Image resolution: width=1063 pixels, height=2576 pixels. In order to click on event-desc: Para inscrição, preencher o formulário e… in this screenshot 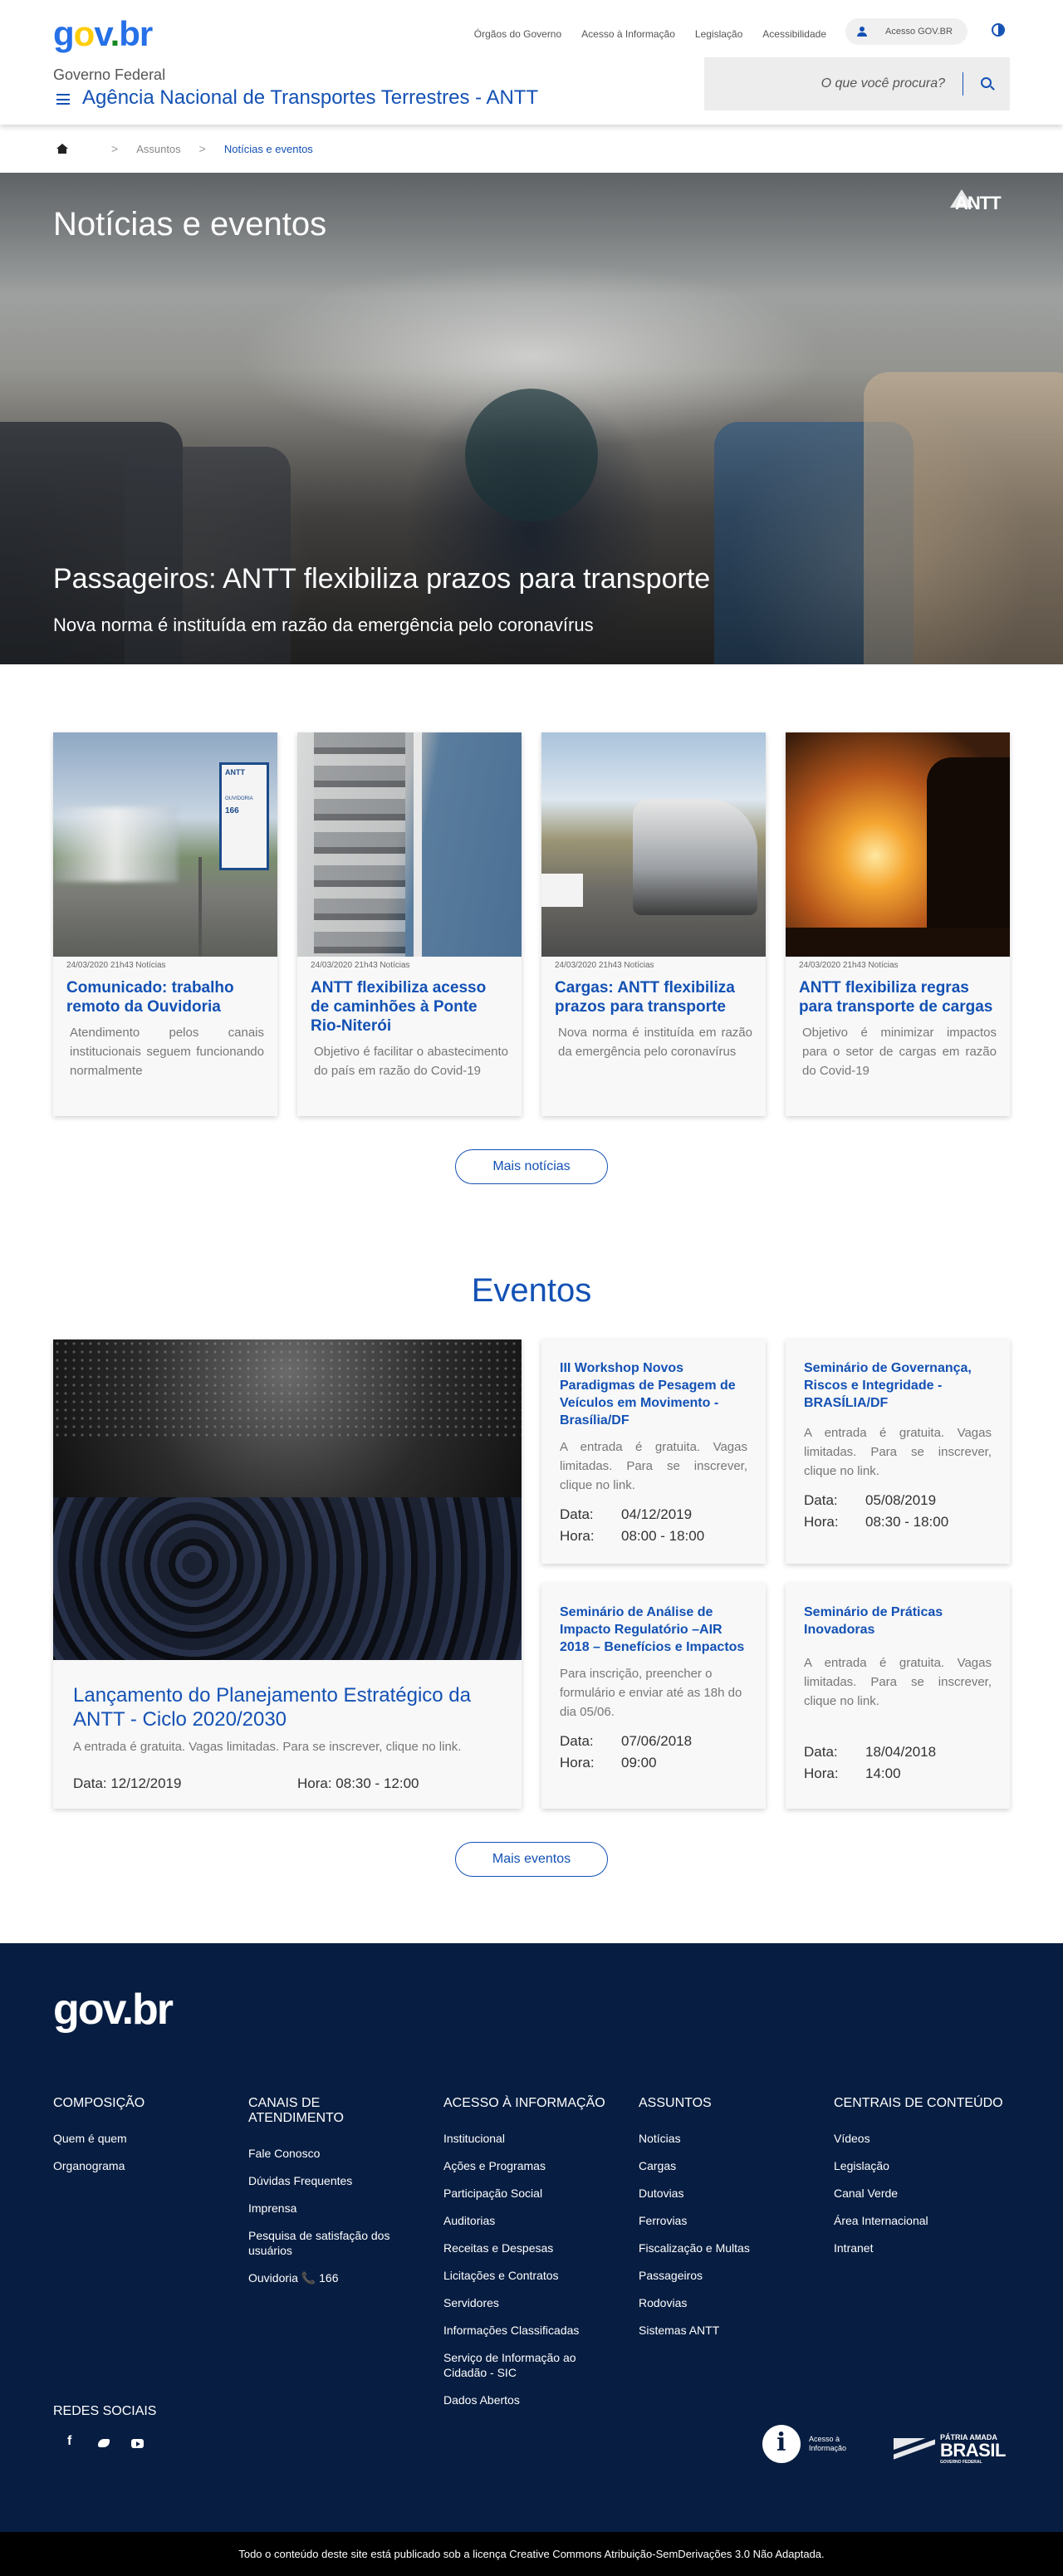, I will do `click(651, 1693)`.